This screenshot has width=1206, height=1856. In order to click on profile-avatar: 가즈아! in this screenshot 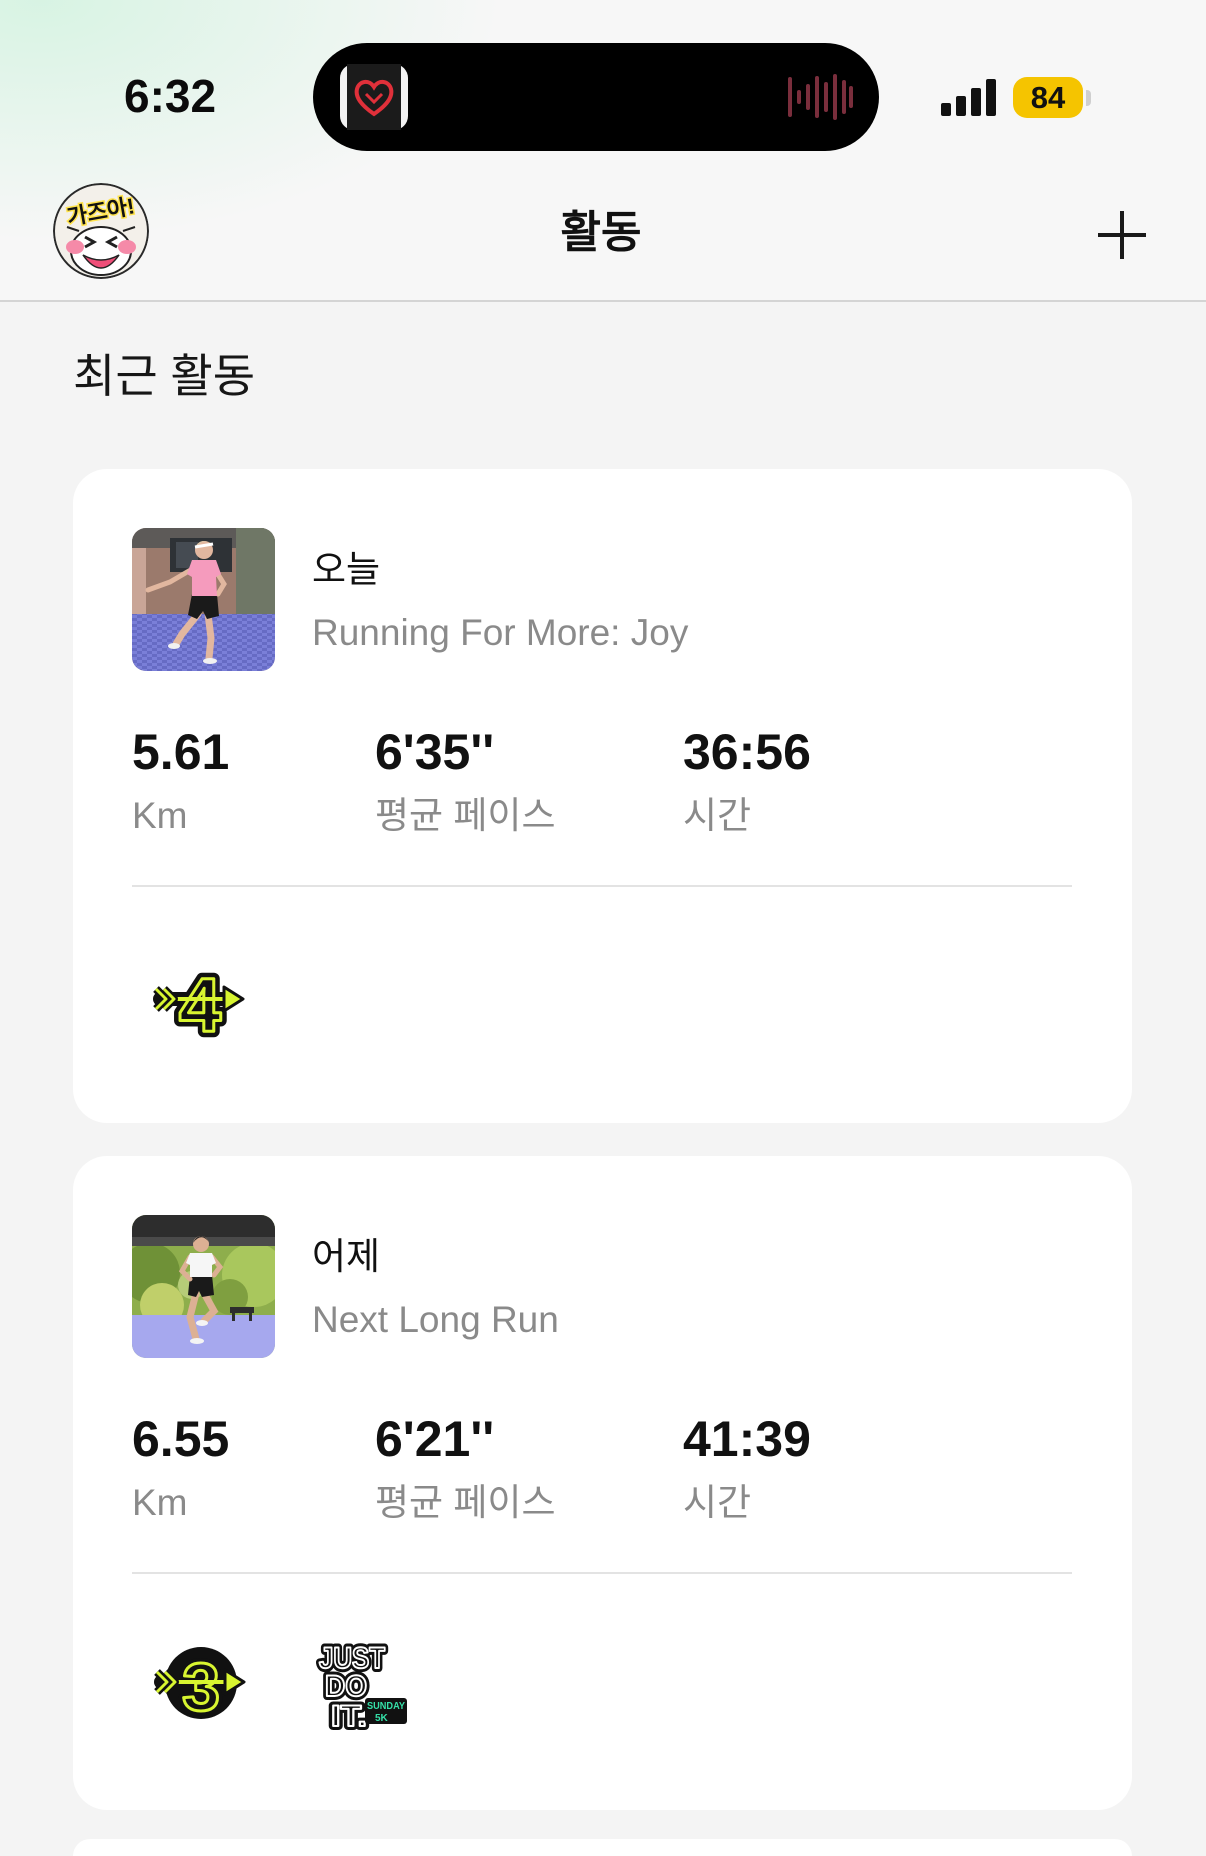, I will do `click(101, 231)`.